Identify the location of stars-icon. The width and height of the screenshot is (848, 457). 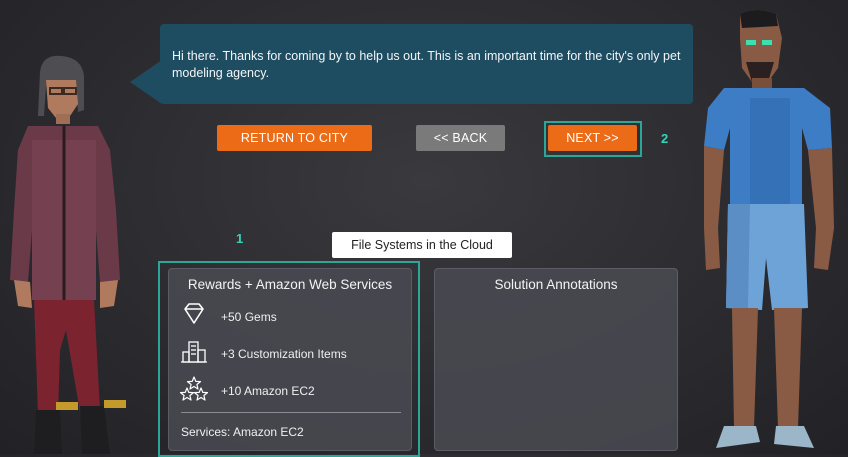
(194, 391).